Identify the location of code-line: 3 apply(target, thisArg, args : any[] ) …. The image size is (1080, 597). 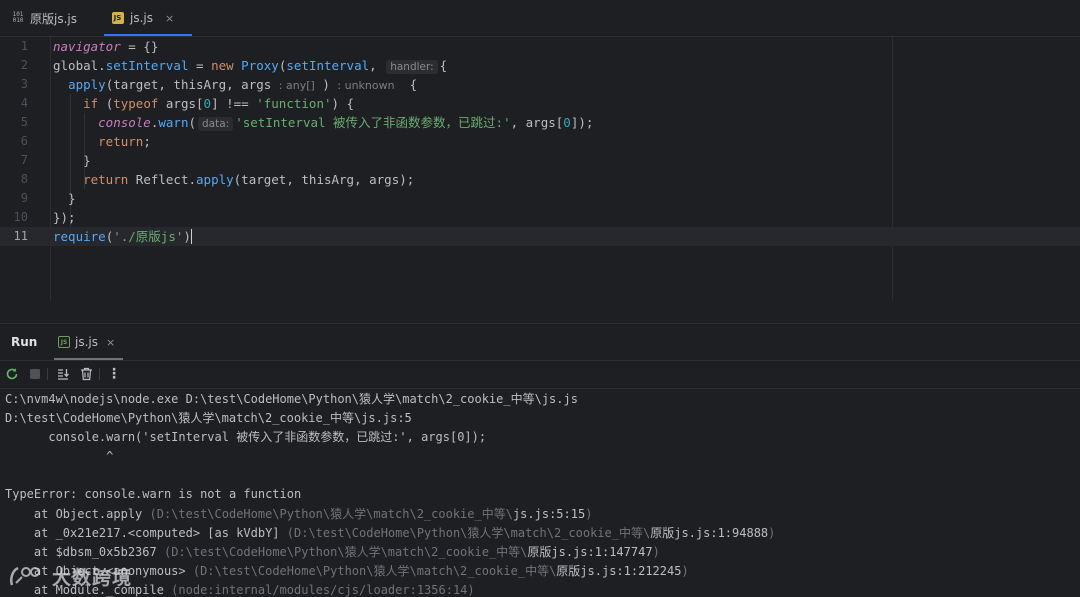
(540, 84).